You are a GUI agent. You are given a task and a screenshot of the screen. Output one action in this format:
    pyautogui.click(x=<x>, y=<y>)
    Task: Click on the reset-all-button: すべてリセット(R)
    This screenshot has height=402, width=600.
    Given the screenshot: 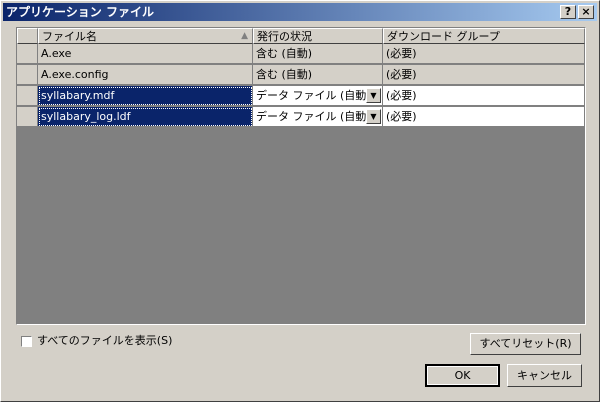 What is the action you would take?
    pyautogui.click(x=525, y=344)
    